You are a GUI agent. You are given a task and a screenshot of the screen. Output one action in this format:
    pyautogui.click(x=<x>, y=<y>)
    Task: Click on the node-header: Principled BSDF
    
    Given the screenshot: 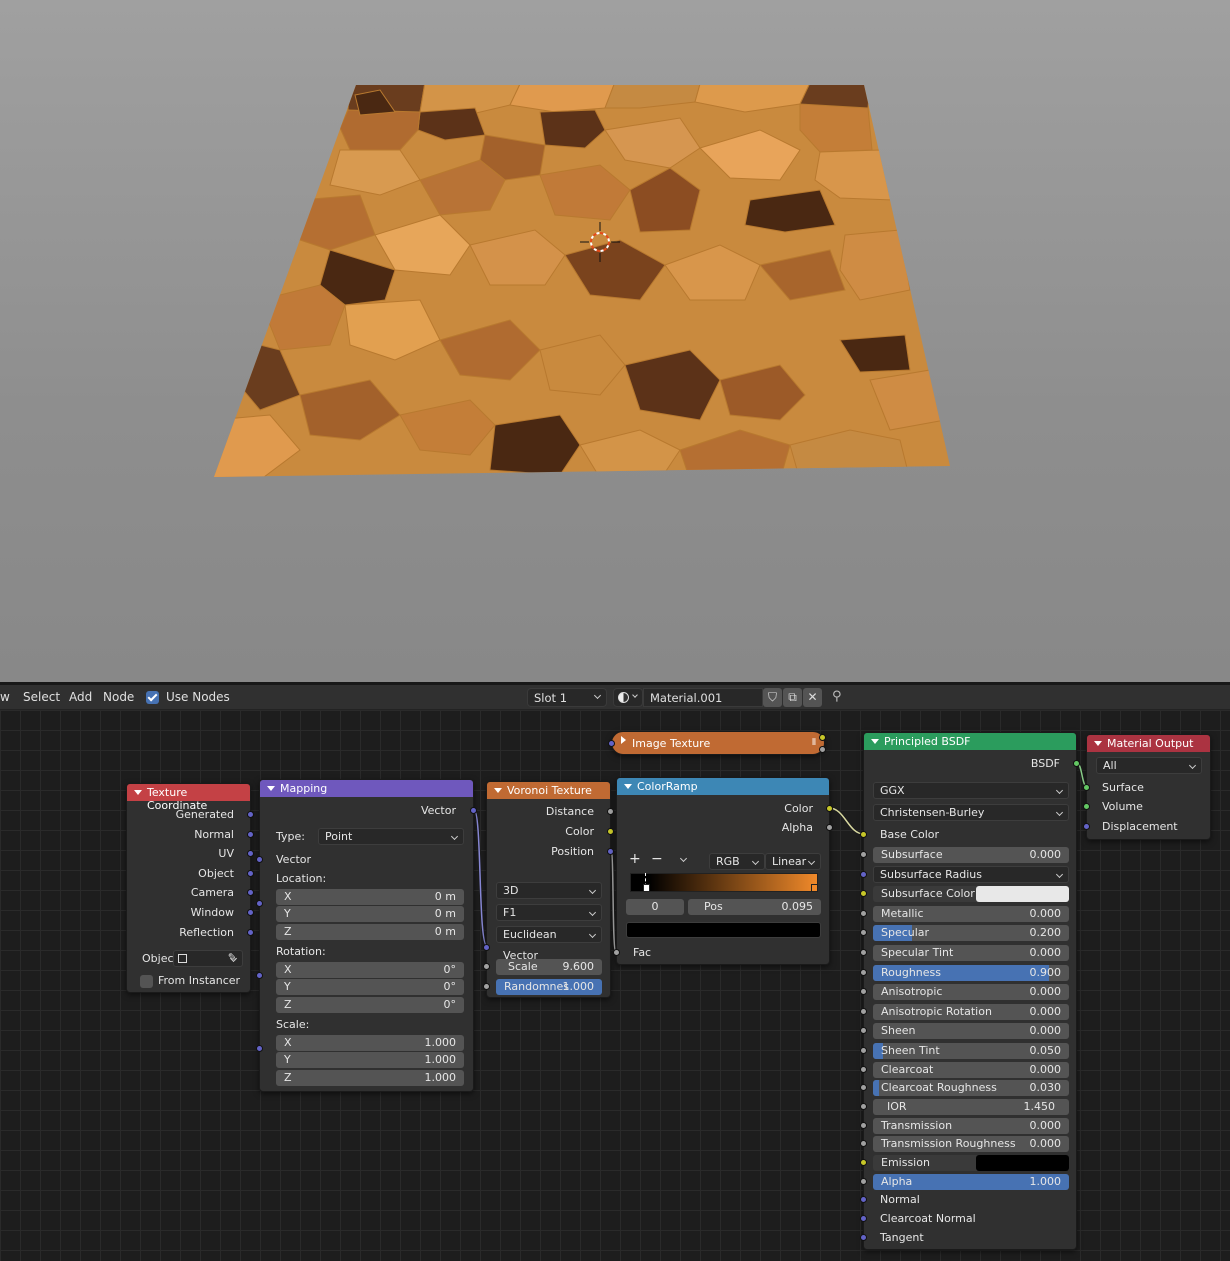 What is the action you would take?
    pyautogui.click(x=970, y=741)
    